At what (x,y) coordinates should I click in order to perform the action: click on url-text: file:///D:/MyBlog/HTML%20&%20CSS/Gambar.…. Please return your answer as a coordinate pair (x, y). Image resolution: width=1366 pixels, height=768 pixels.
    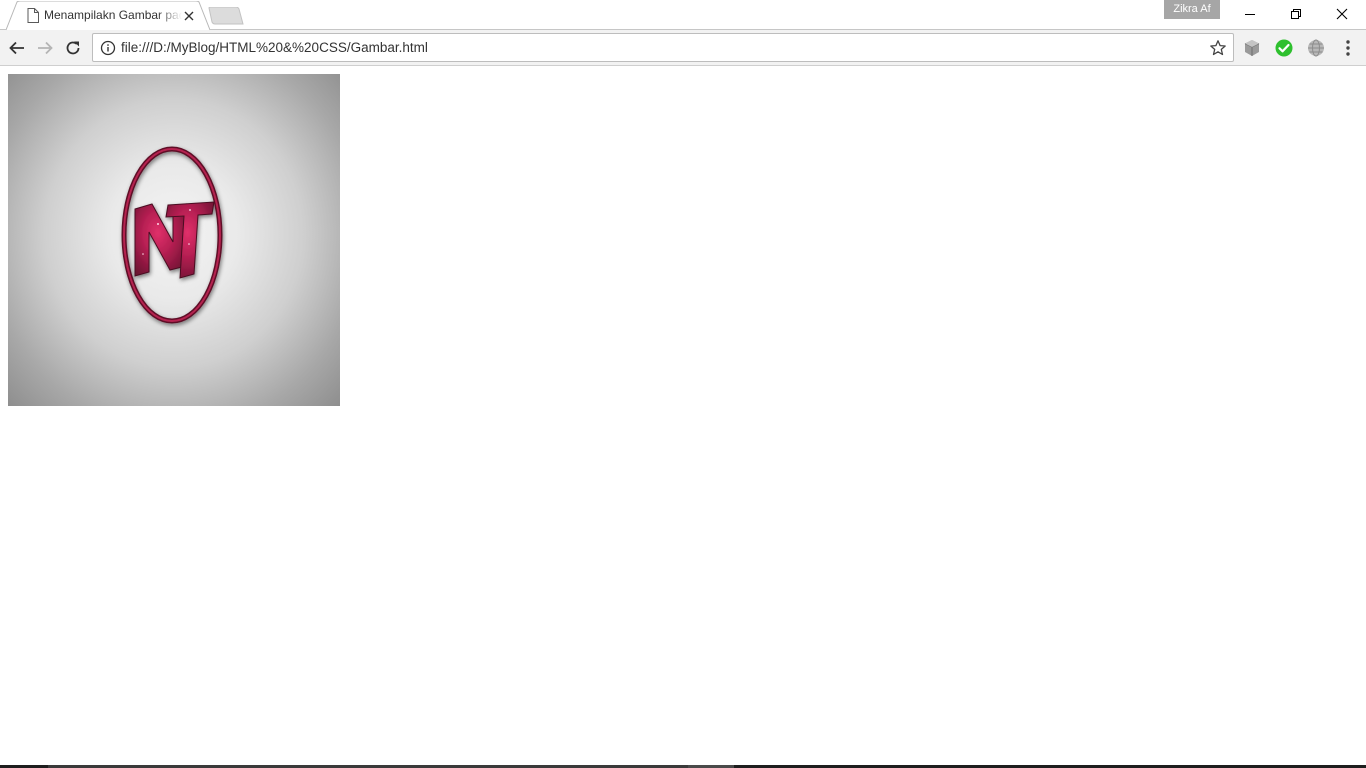
    Looking at the image, I should click on (274, 47).